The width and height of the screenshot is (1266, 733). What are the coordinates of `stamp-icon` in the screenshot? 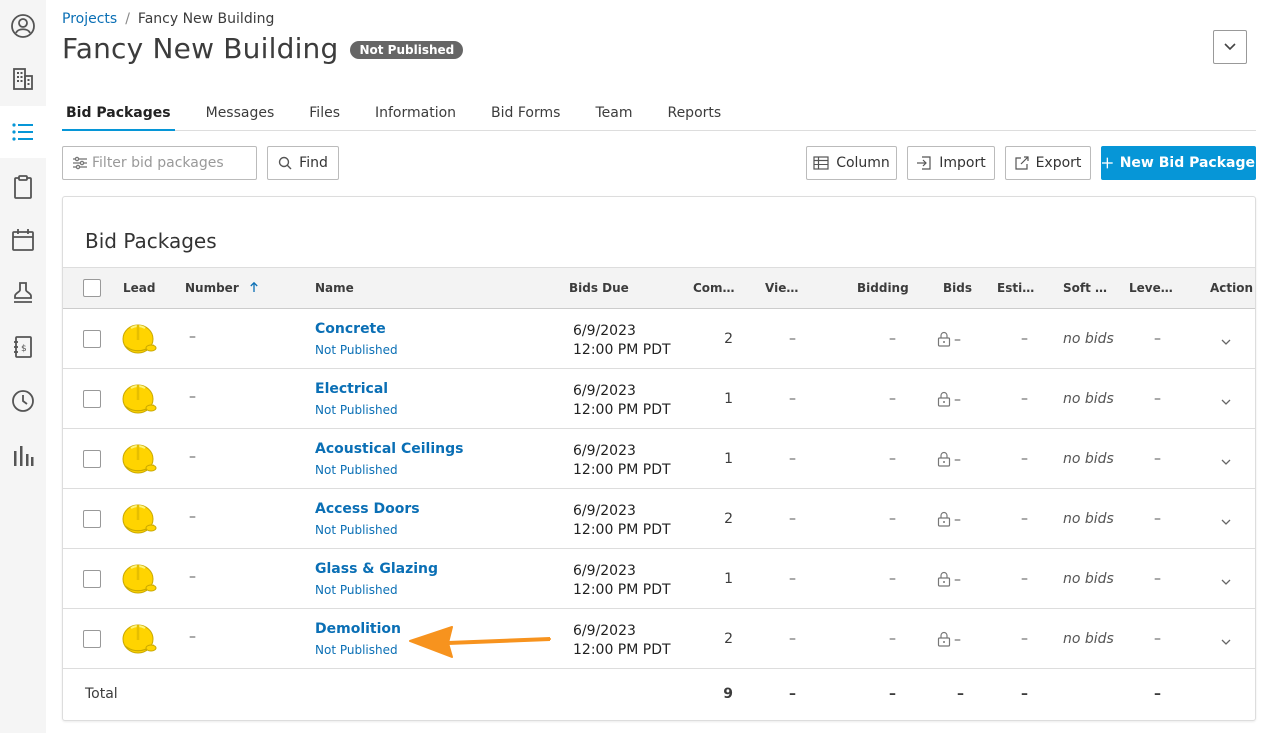 It's located at (23, 292).